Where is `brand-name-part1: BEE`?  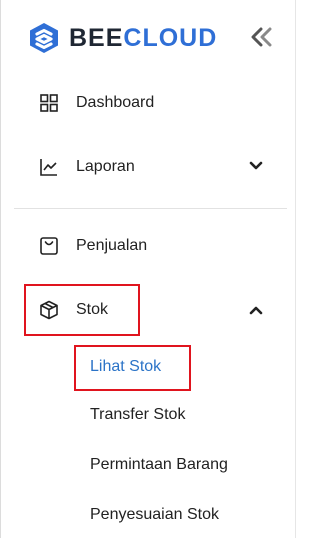 brand-name-part1: BEE is located at coordinates (96, 37).